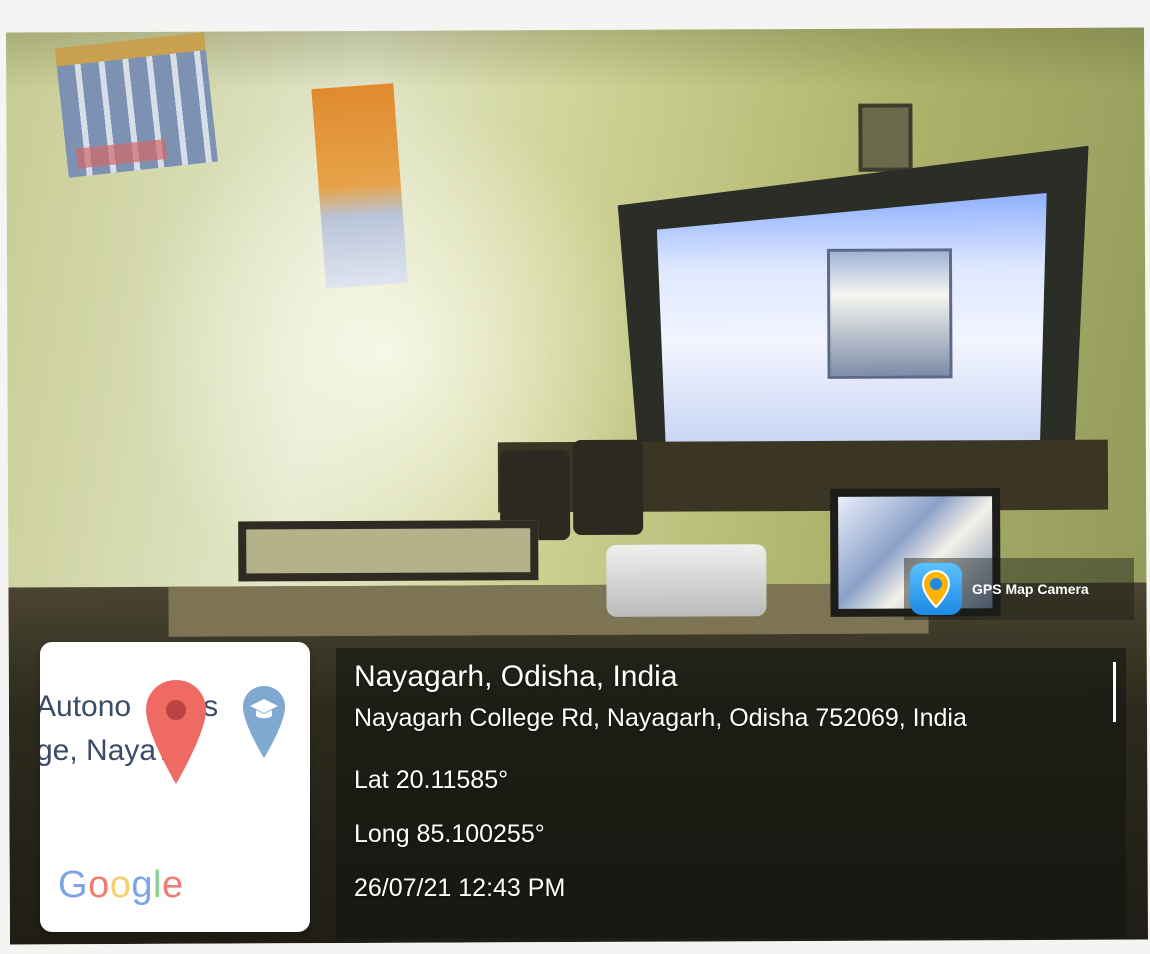 Image resolution: width=1150 pixels, height=954 pixels. Describe the element at coordinates (121, 885) in the screenshot. I see `google-logo: Google` at that location.